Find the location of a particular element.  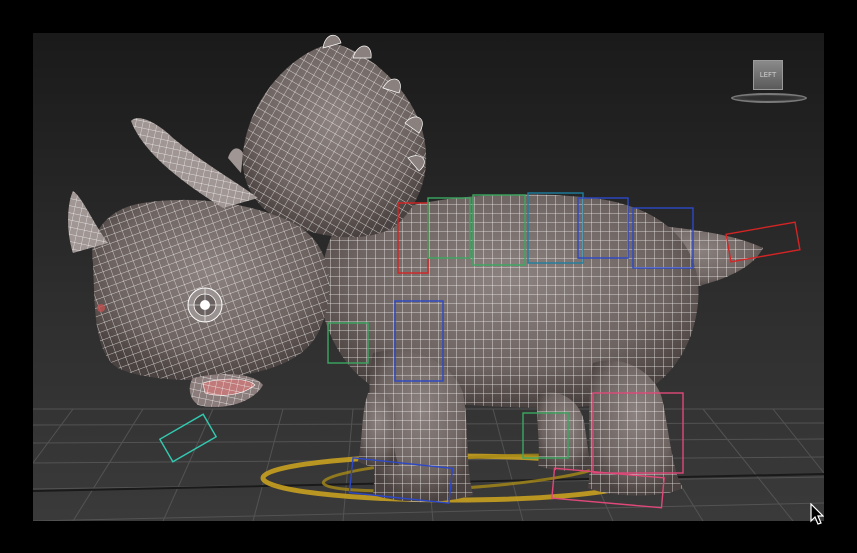

mouse-pointer-icon is located at coordinates (817, 514).